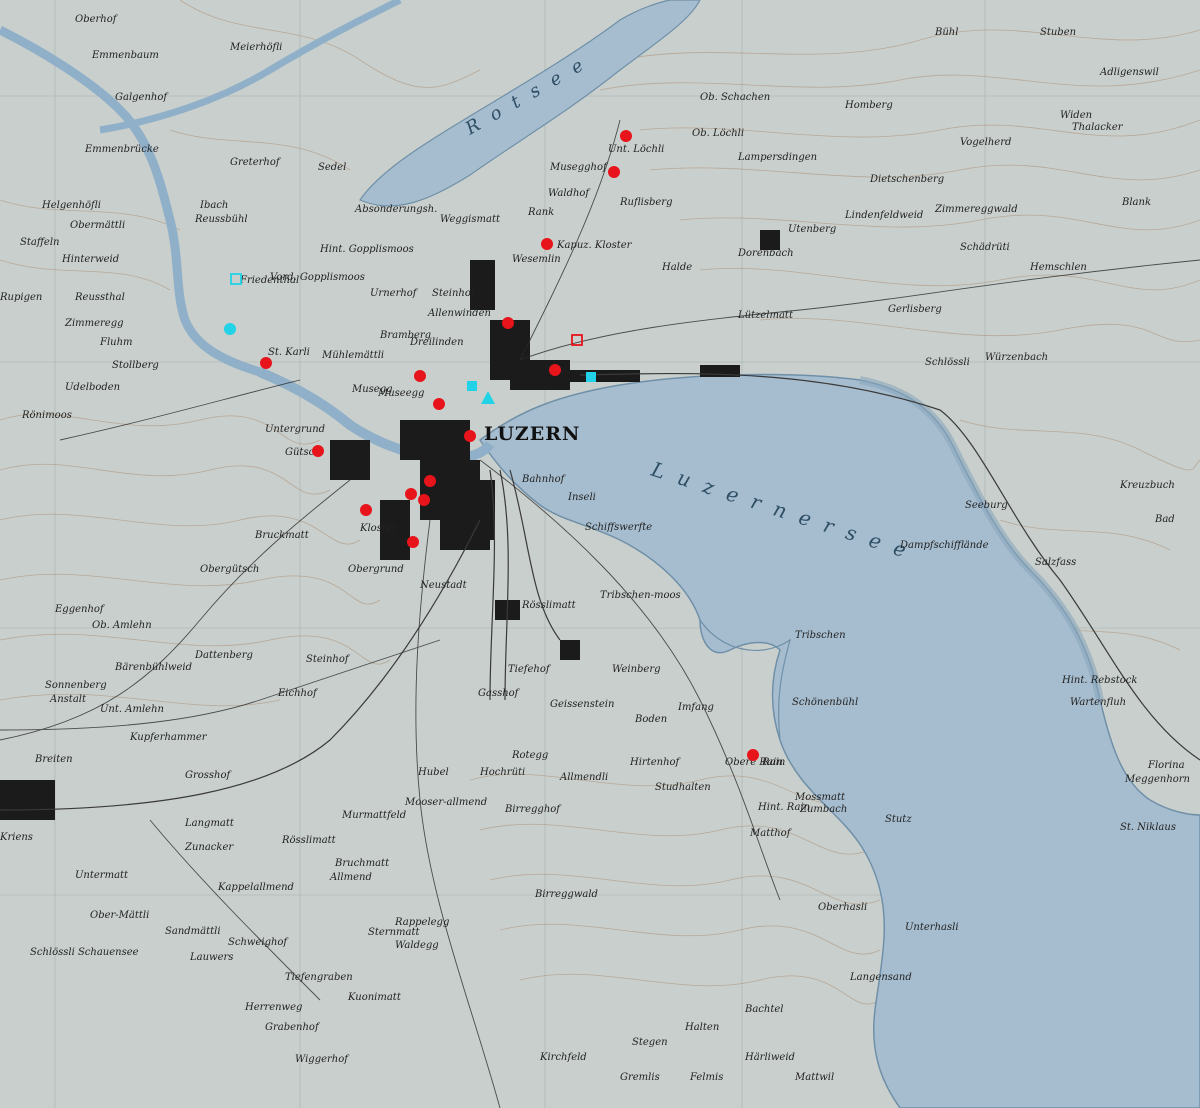 The height and width of the screenshot is (1108, 1200). I want to click on place-label: Wesemlin, so click(536, 259).